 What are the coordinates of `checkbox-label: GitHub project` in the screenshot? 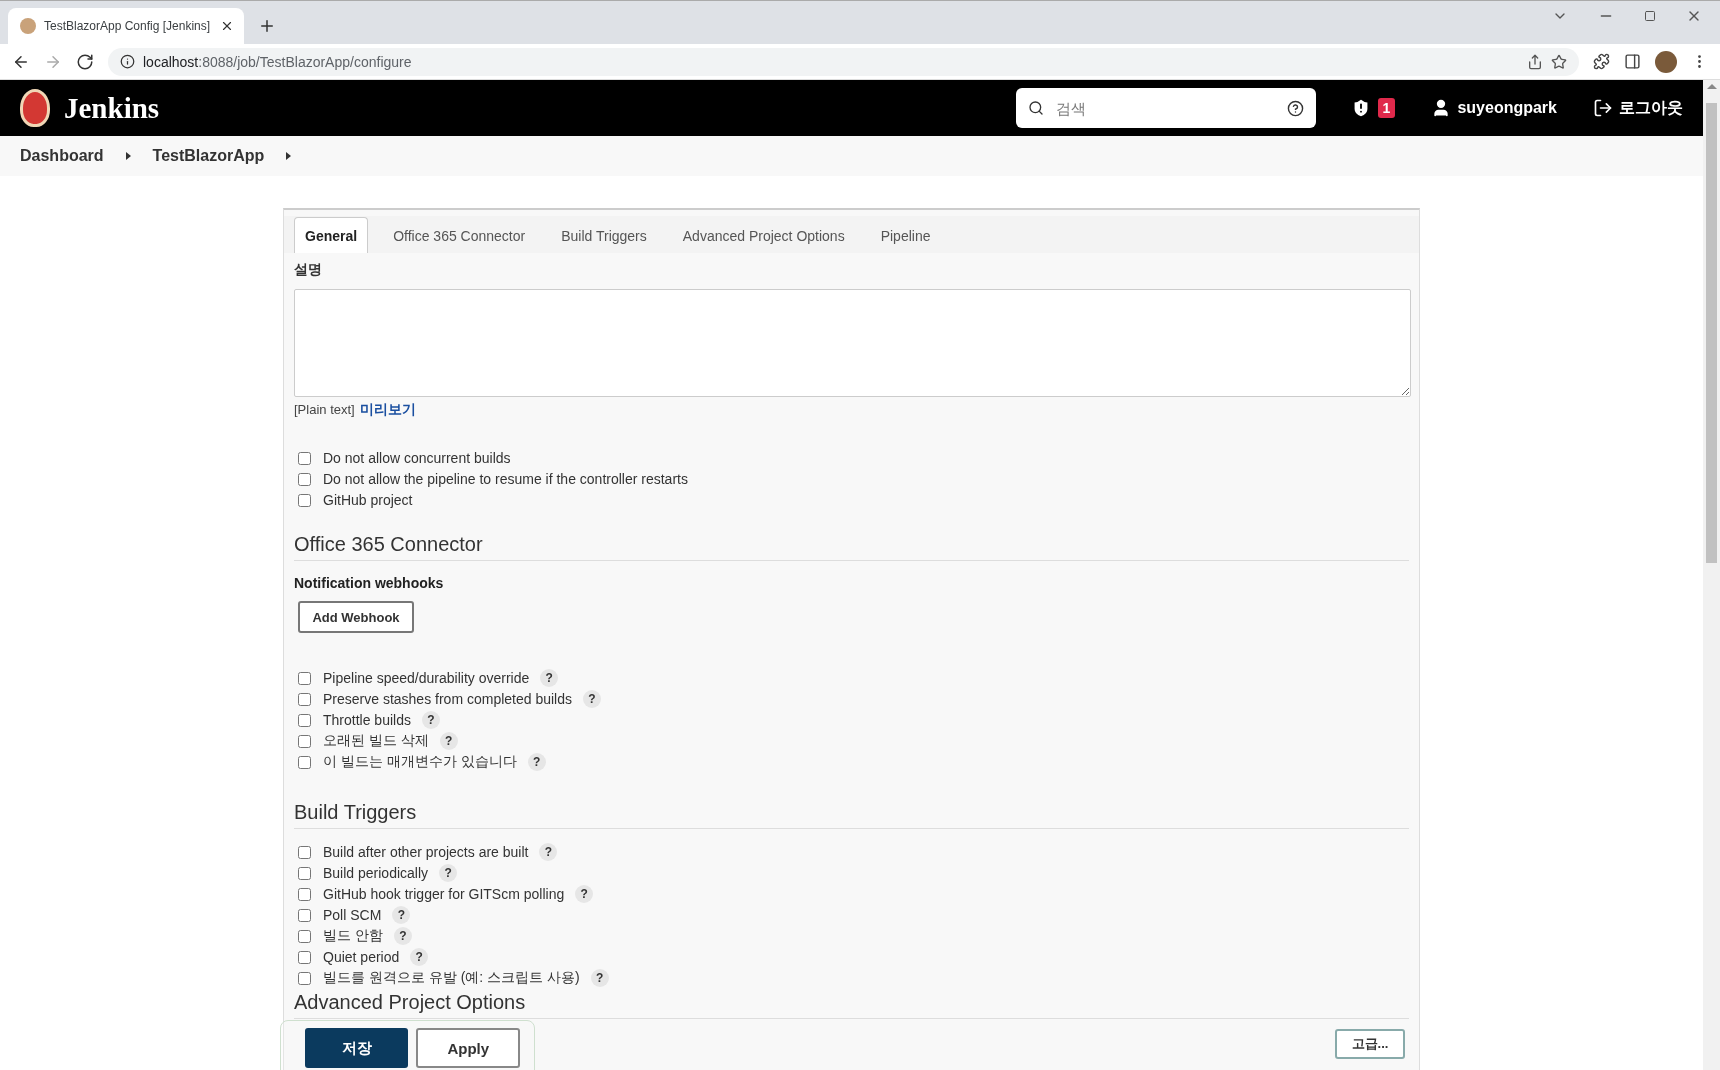 It's located at (368, 500).